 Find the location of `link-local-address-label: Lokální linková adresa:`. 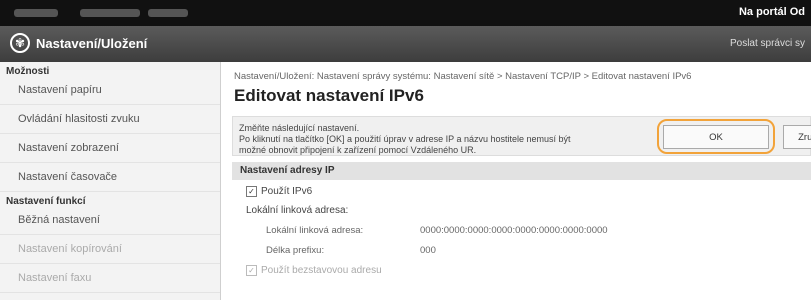

link-local-address-label: Lokální linková adresa: is located at coordinates (315, 230).